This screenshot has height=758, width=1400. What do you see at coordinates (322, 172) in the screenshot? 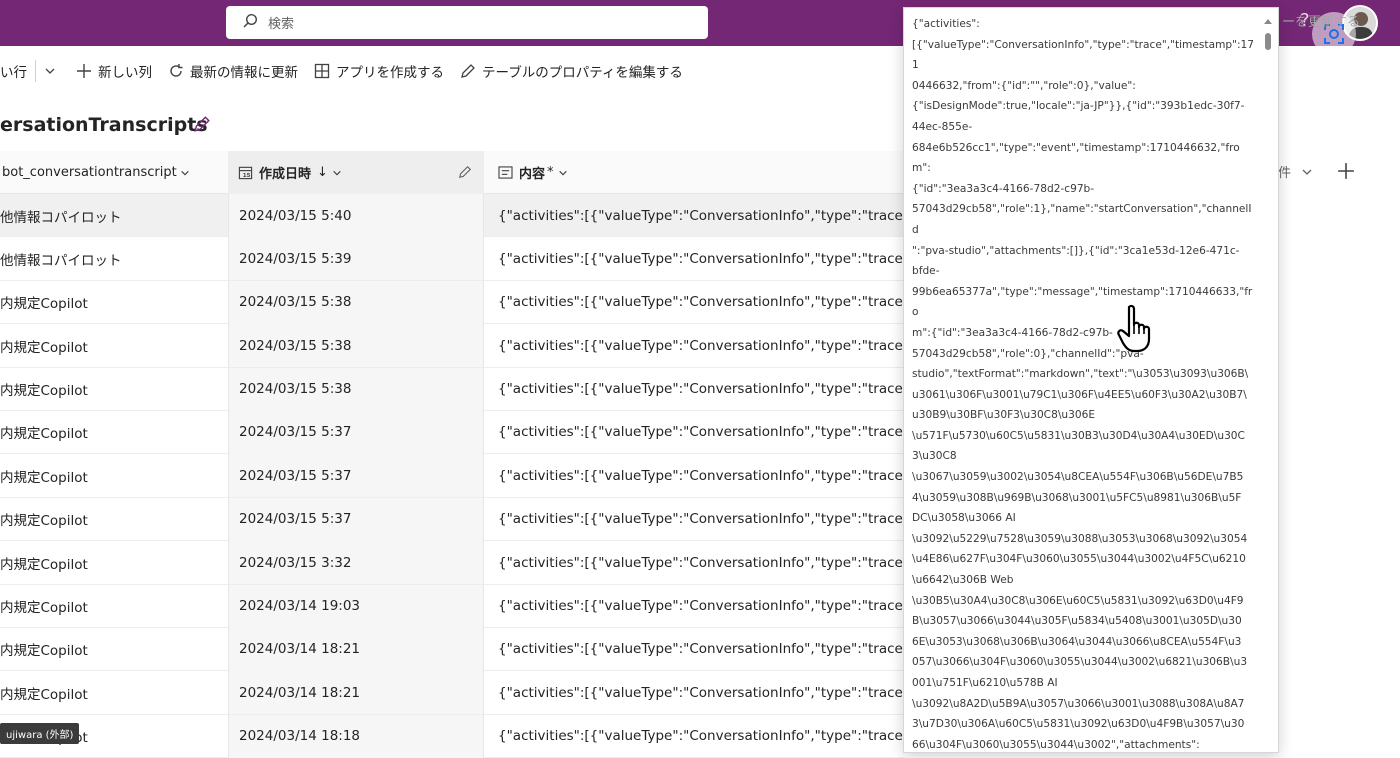
I see `sort-descending-icon: ↓` at bounding box center [322, 172].